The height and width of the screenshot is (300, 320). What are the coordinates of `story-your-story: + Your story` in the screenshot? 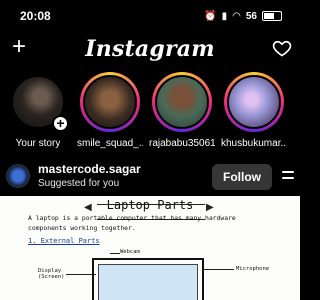 It's located at (38, 114).